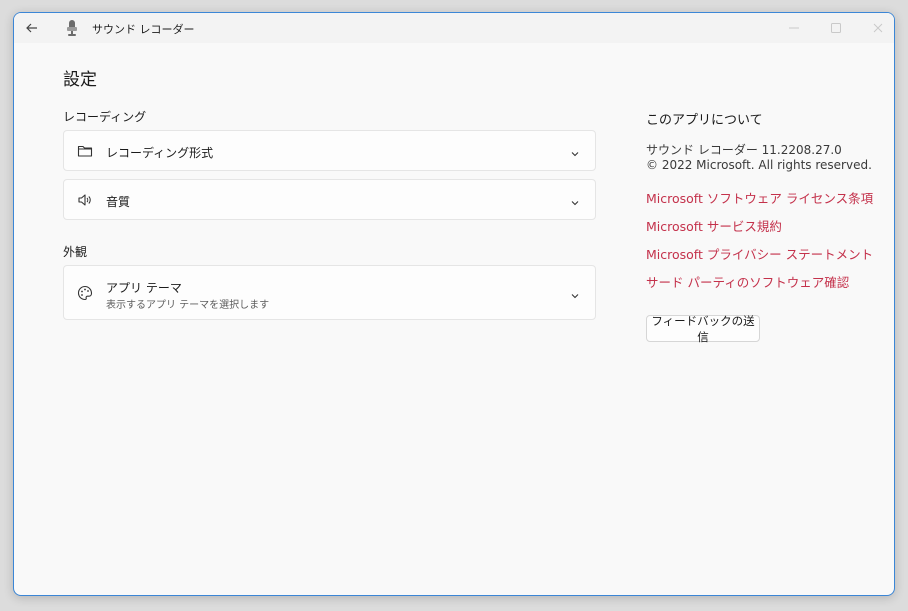  What do you see at coordinates (714, 225) in the screenshot?
I see `services-agreement-link: Microsoft サービス規約` at bounding box center [714, 225].